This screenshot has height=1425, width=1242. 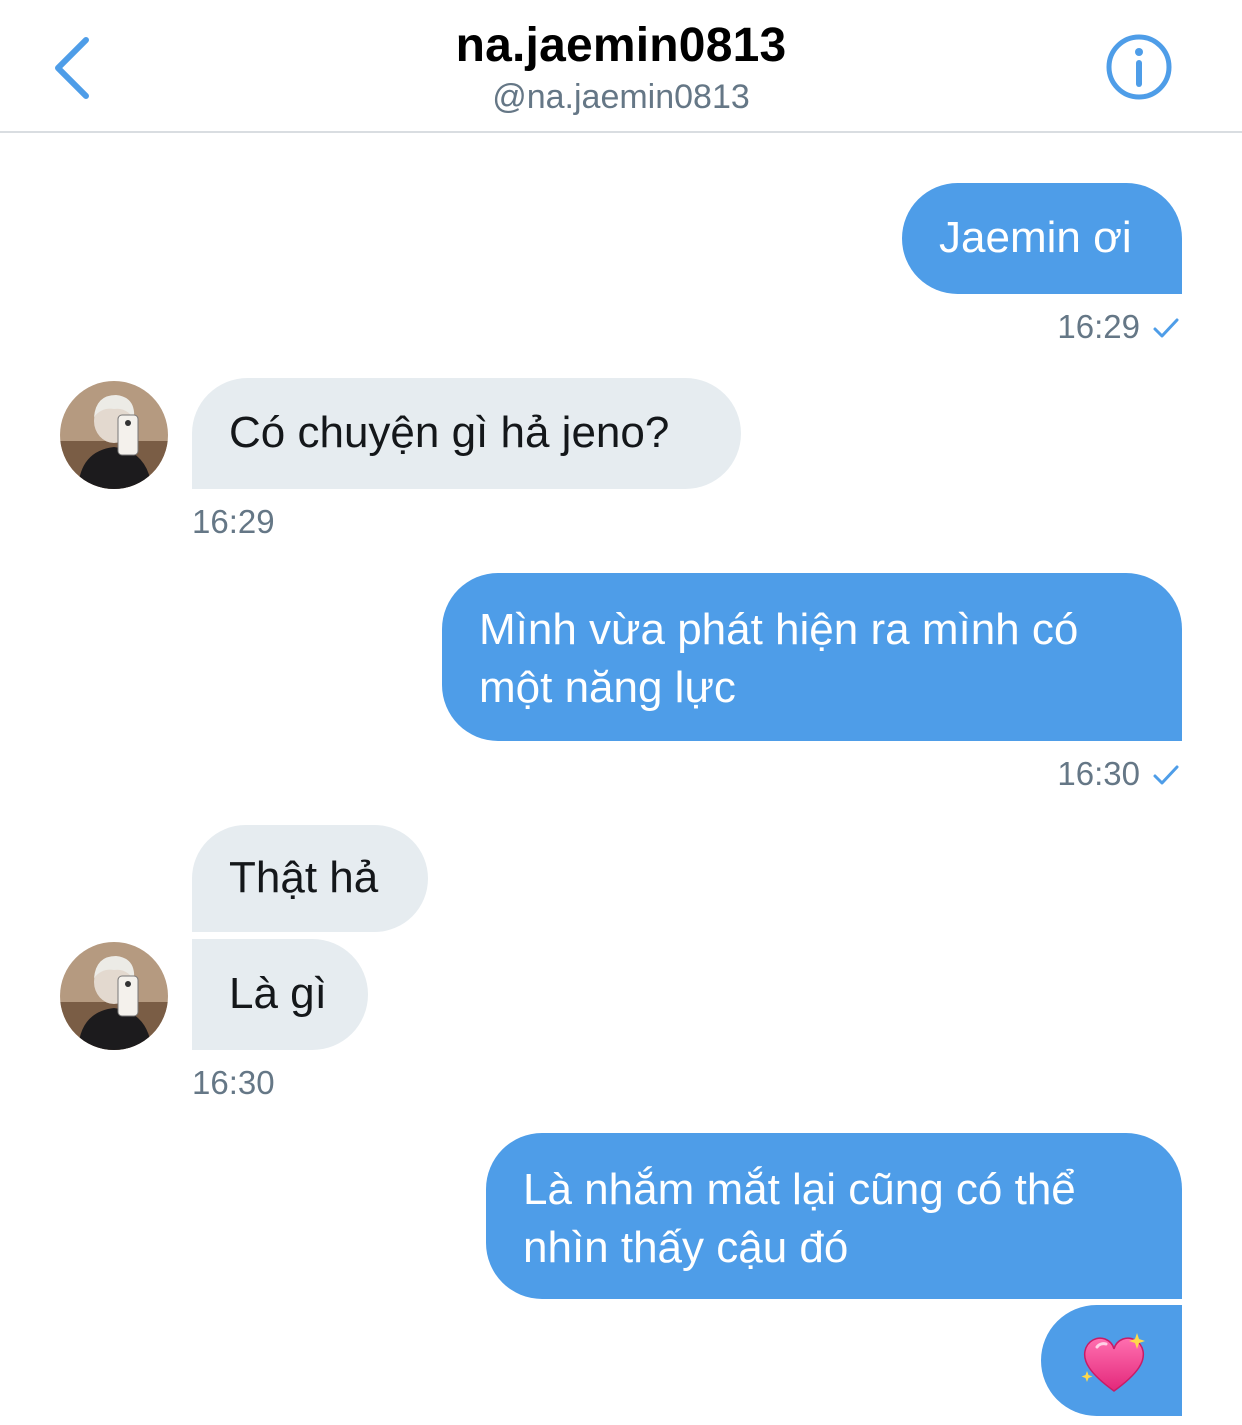 I want to click on sparkling-heart-icon, so click(x=1113, y=1362).